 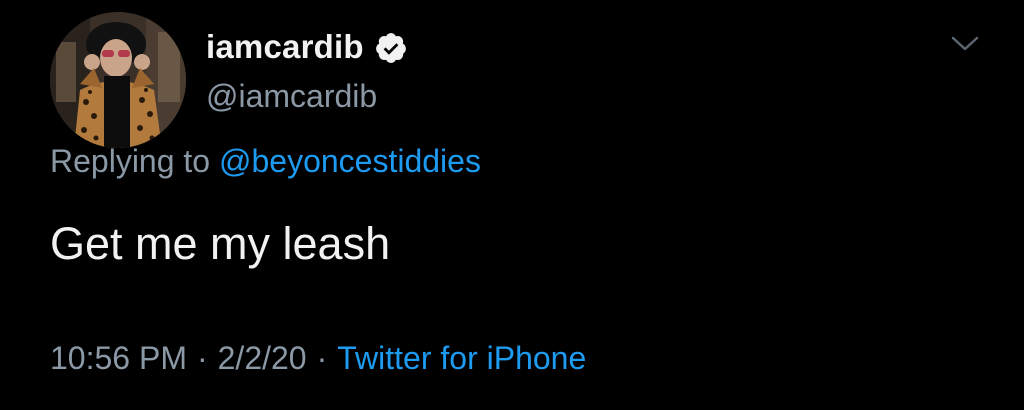 What do you see at coordinates (291, 96) in the screenshot?
I see `author-handle: @iamcardib` at bounding box center [291, 96].